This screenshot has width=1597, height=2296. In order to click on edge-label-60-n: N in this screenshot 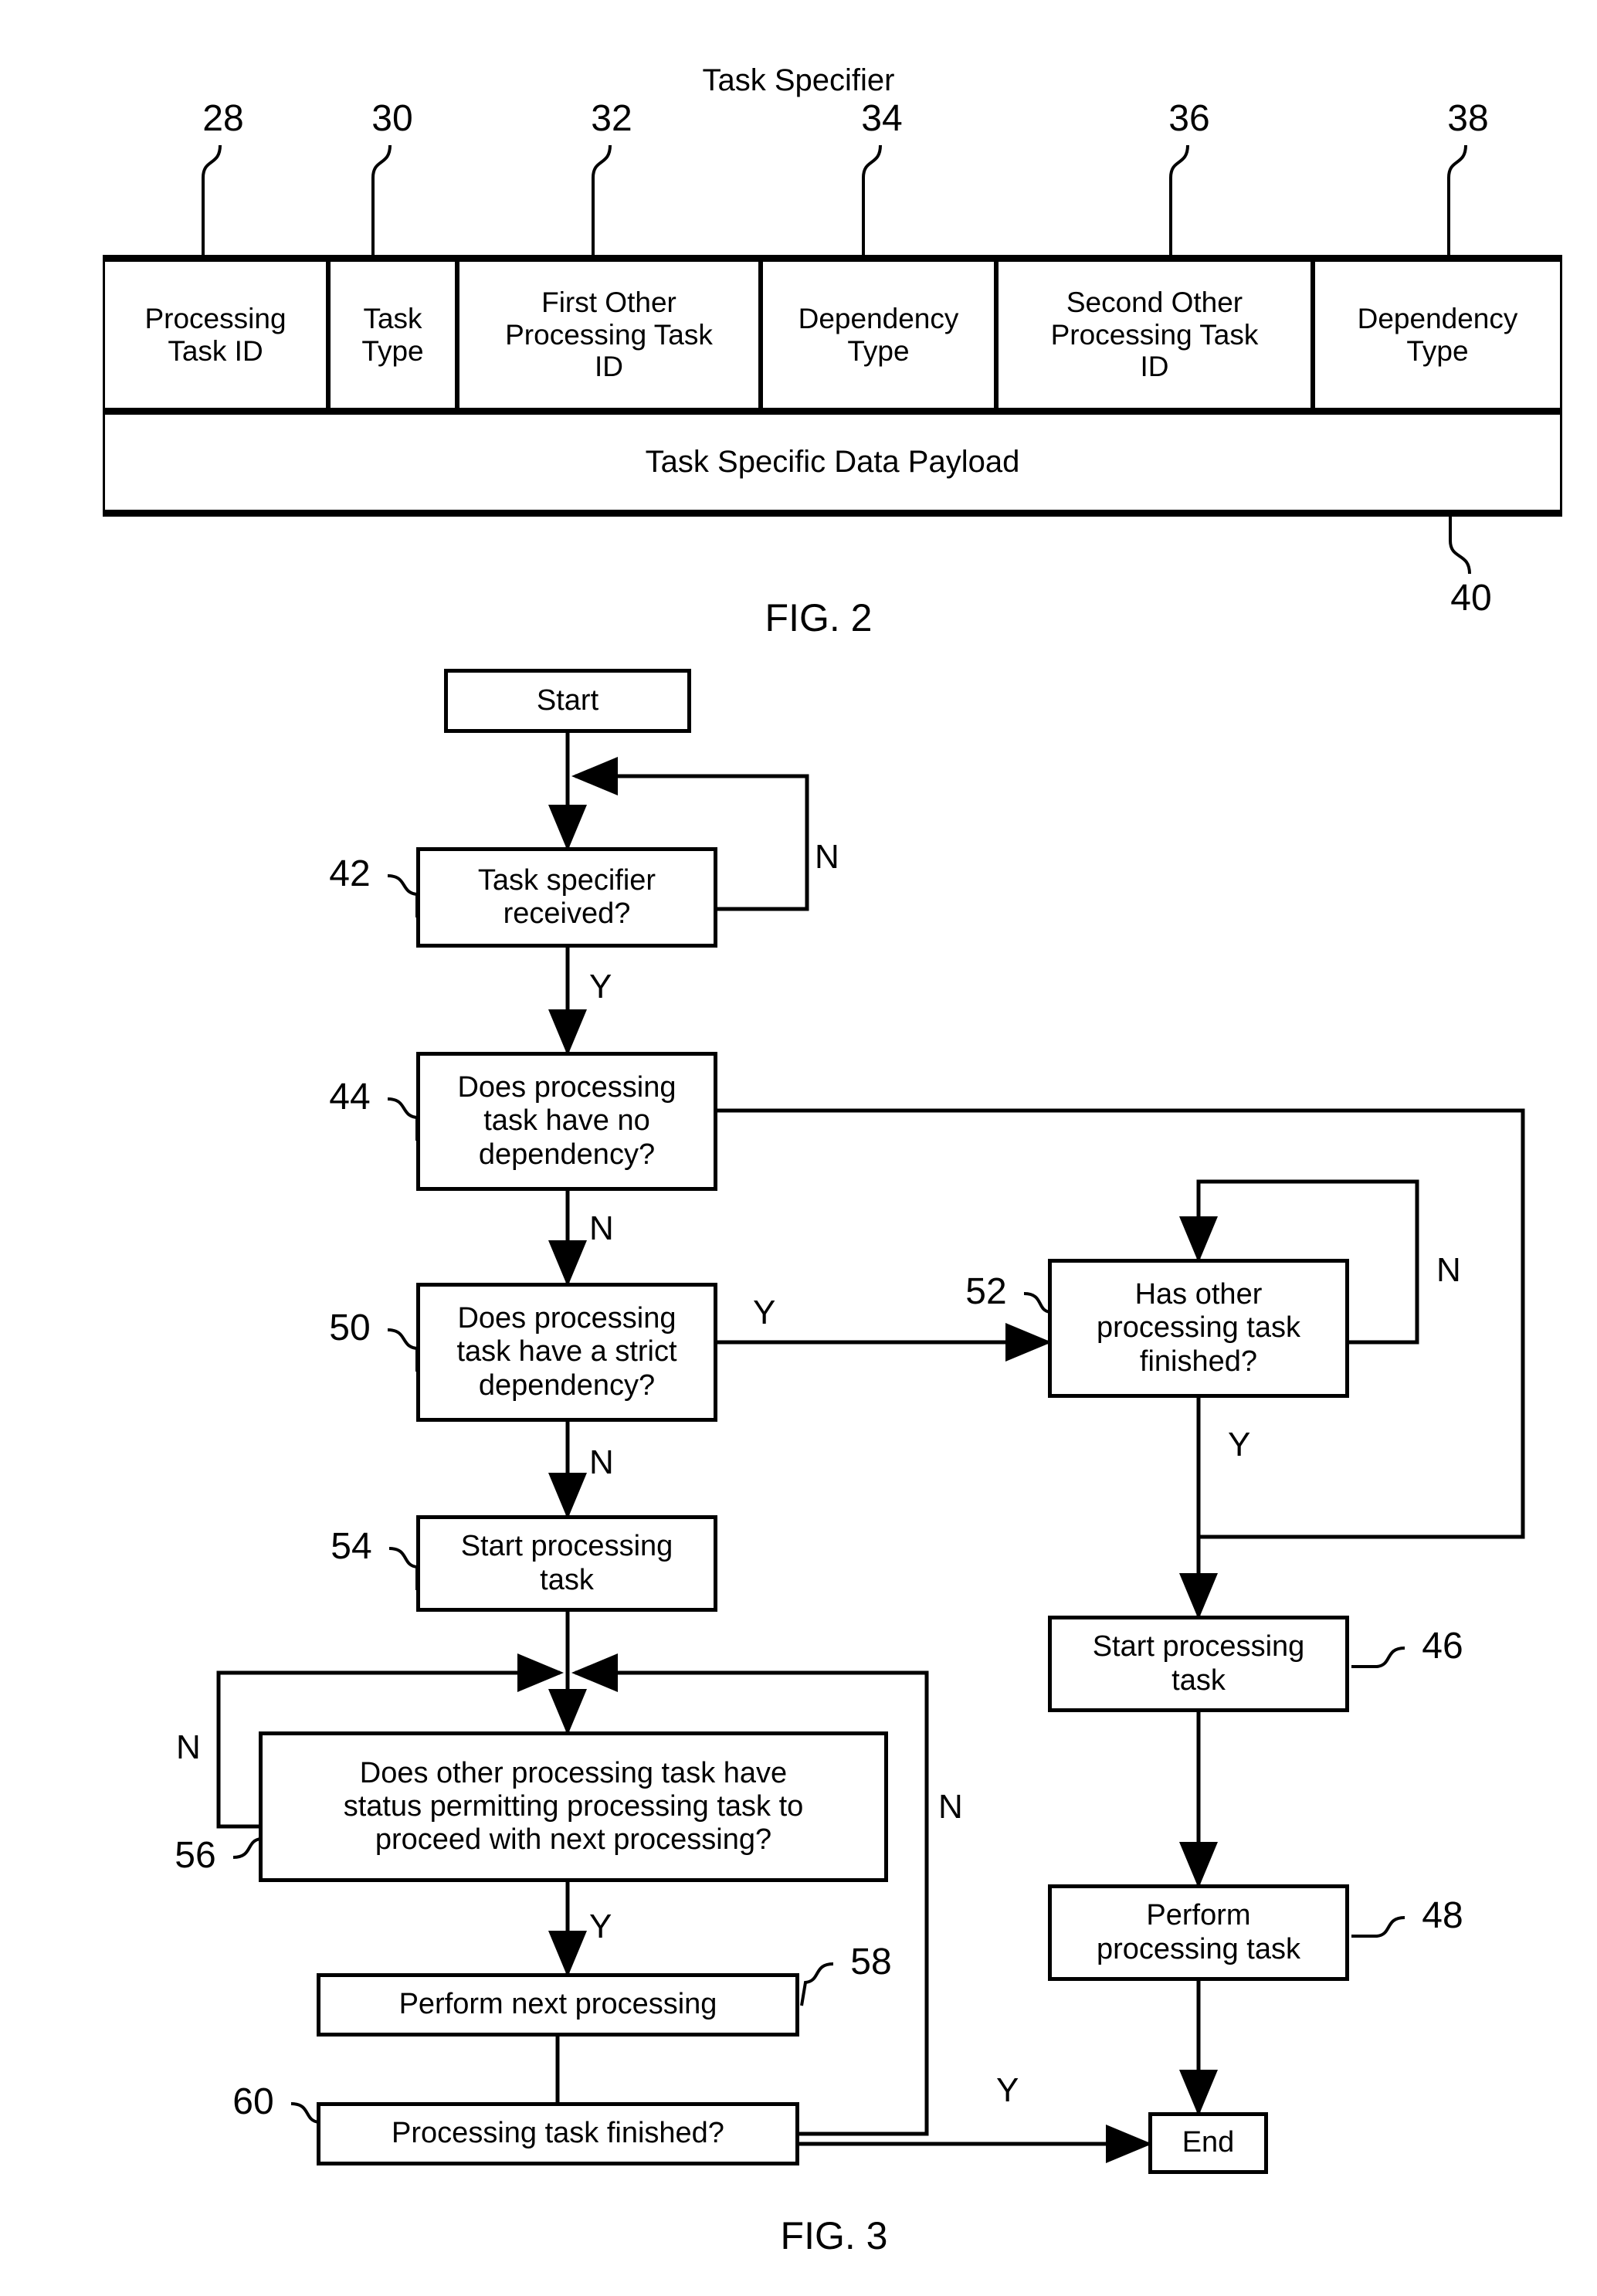, I will do `click(950, 1807)`.